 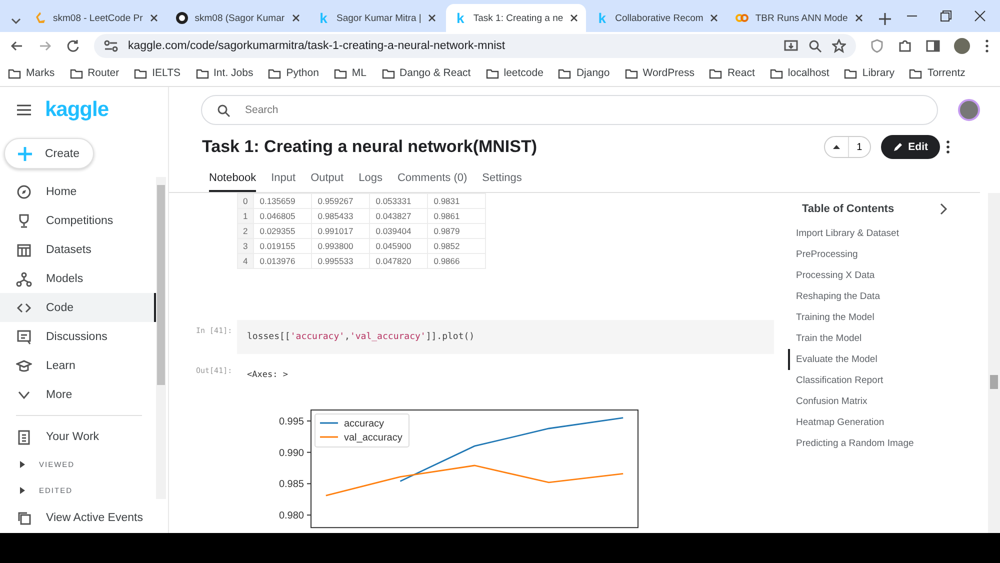 I want to click on nav-item: Home, so click(x=78, y=191).